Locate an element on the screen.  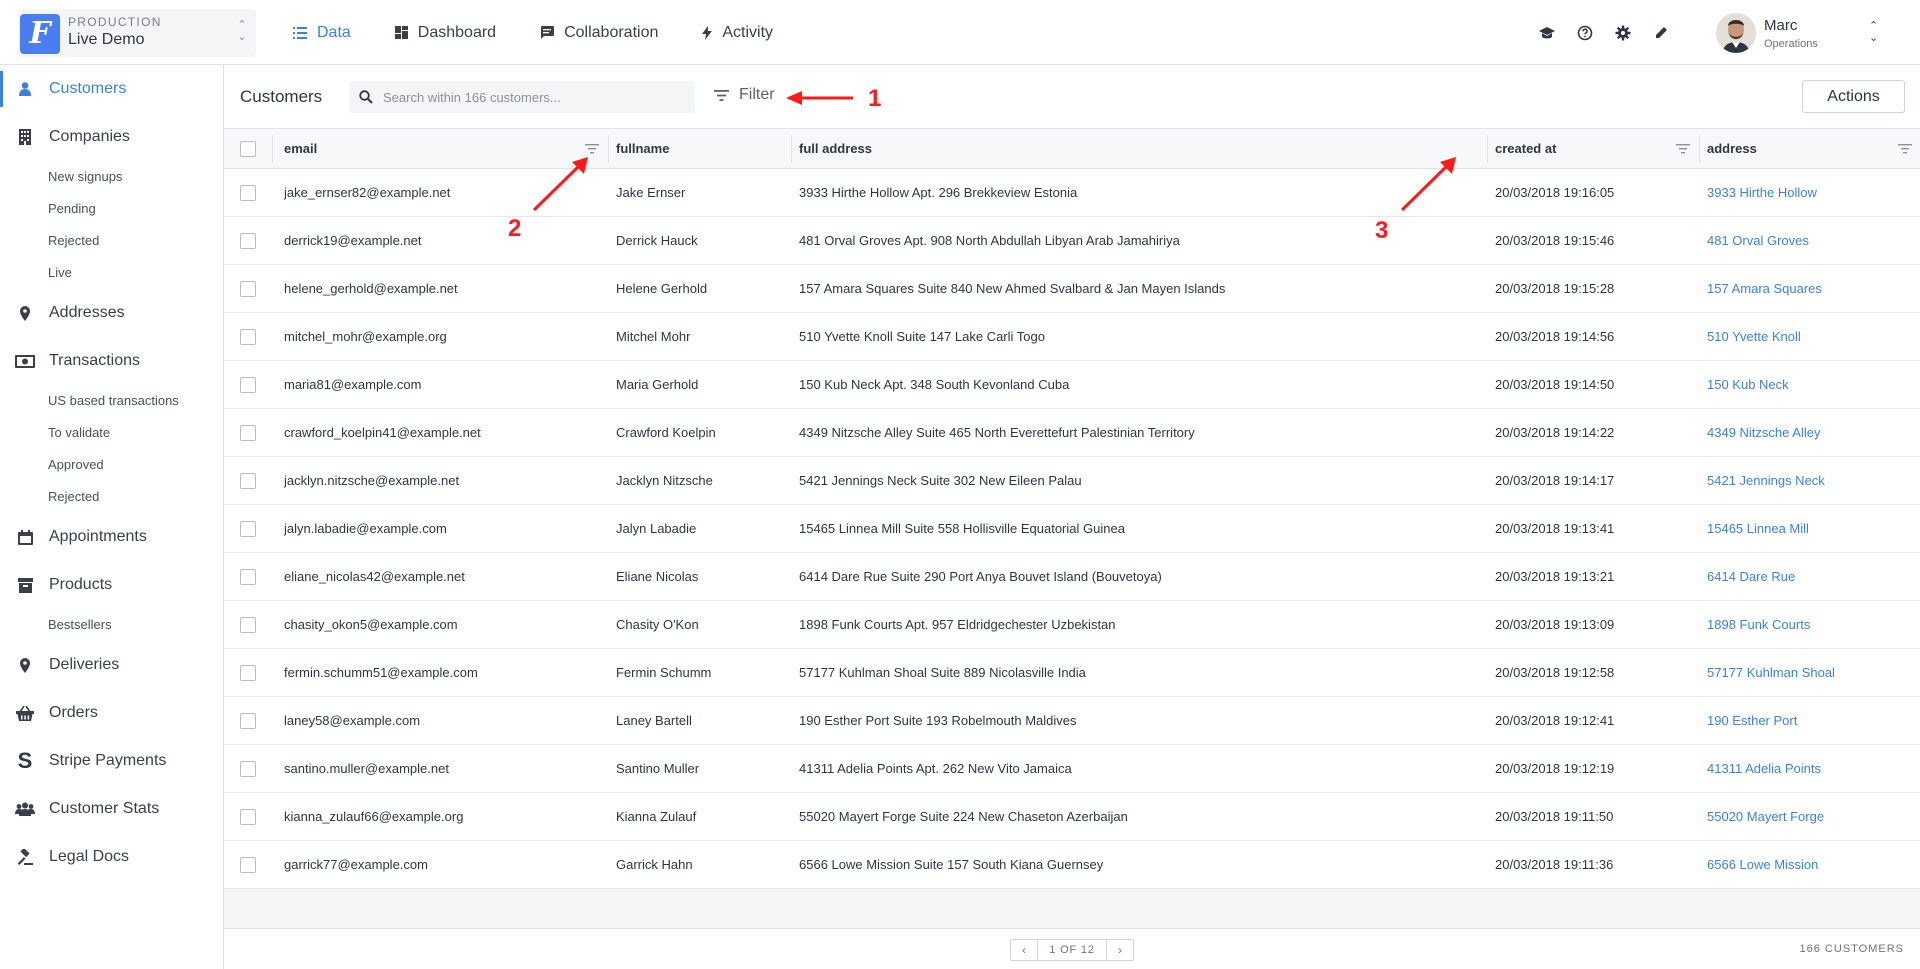
cell-address-link: 5421 Jennings Neck is located at coordinates (1812, 480).